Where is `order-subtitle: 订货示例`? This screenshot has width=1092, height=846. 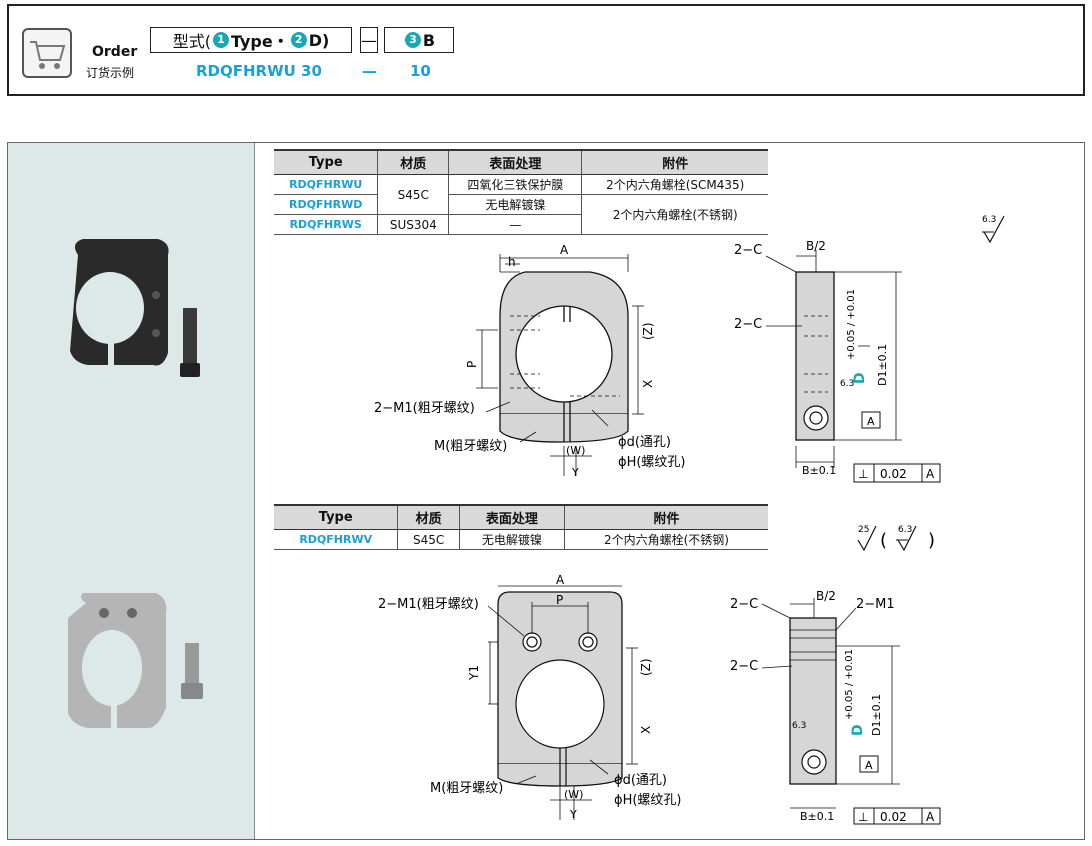 order-subtitle: 订货示例 is located at coordinates (110, 73).